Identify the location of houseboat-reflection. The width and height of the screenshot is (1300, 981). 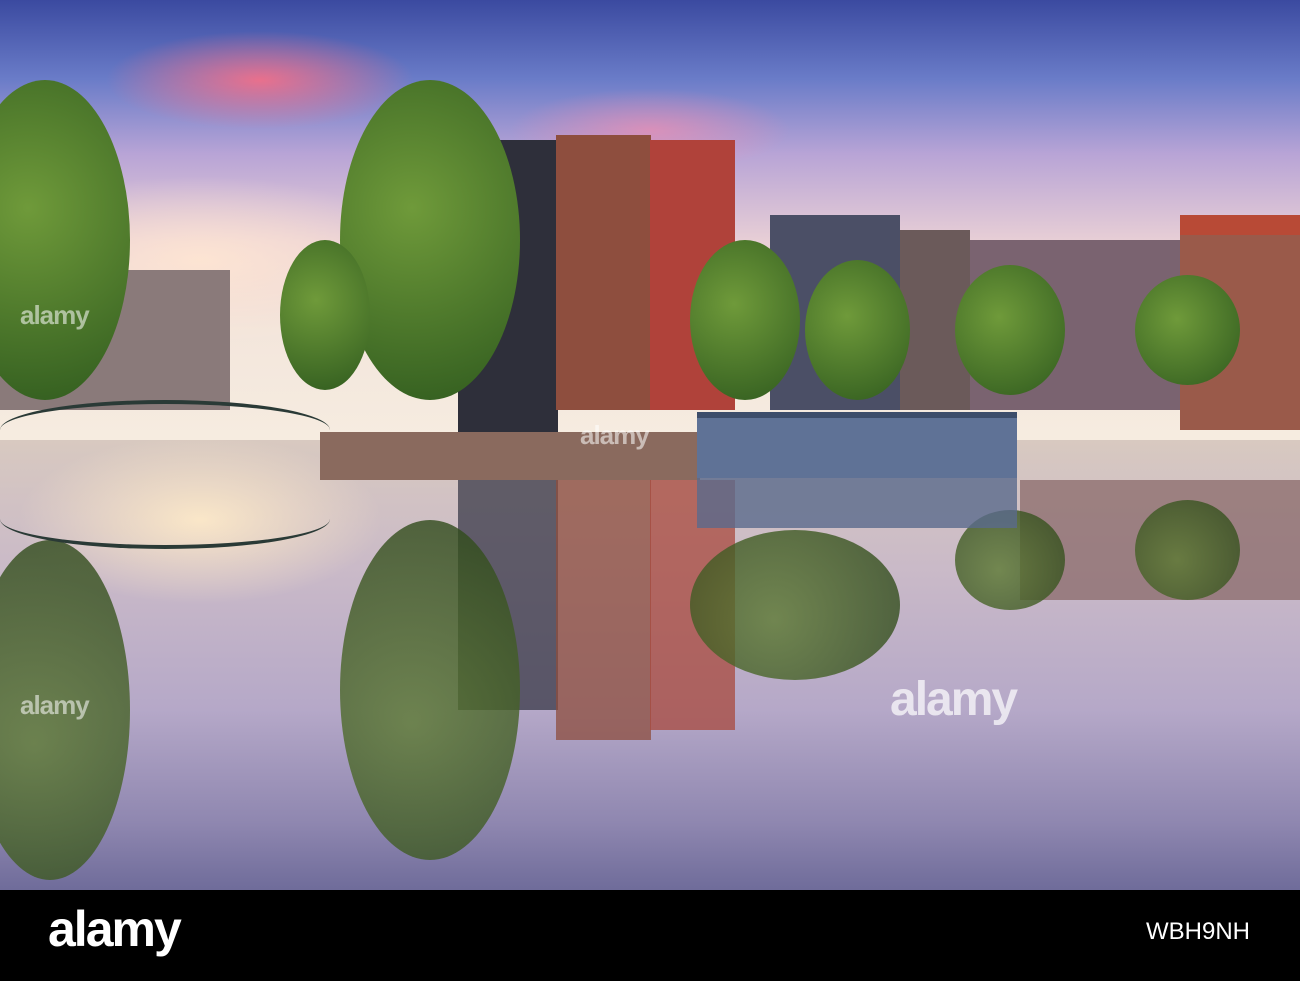
(857, 503).